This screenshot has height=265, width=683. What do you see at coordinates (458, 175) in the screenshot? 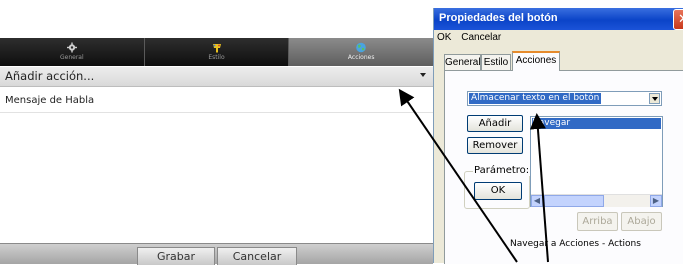
I see `arrow-to-dropdown` at bounding box center [458, 175].